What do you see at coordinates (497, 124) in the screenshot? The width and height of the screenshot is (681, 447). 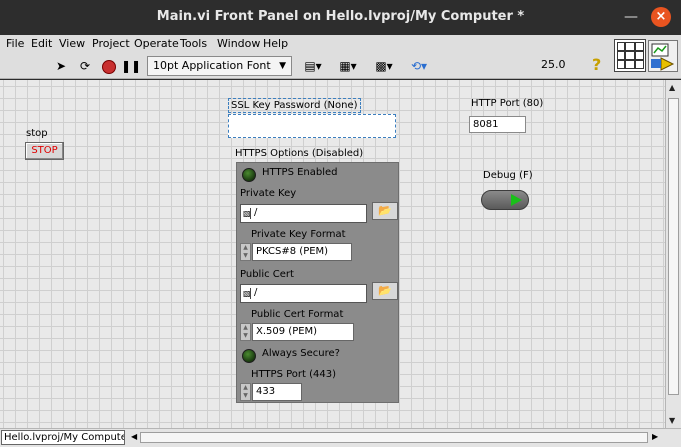 I see `http-port-input: 8081` at bounding box center [497, 124].